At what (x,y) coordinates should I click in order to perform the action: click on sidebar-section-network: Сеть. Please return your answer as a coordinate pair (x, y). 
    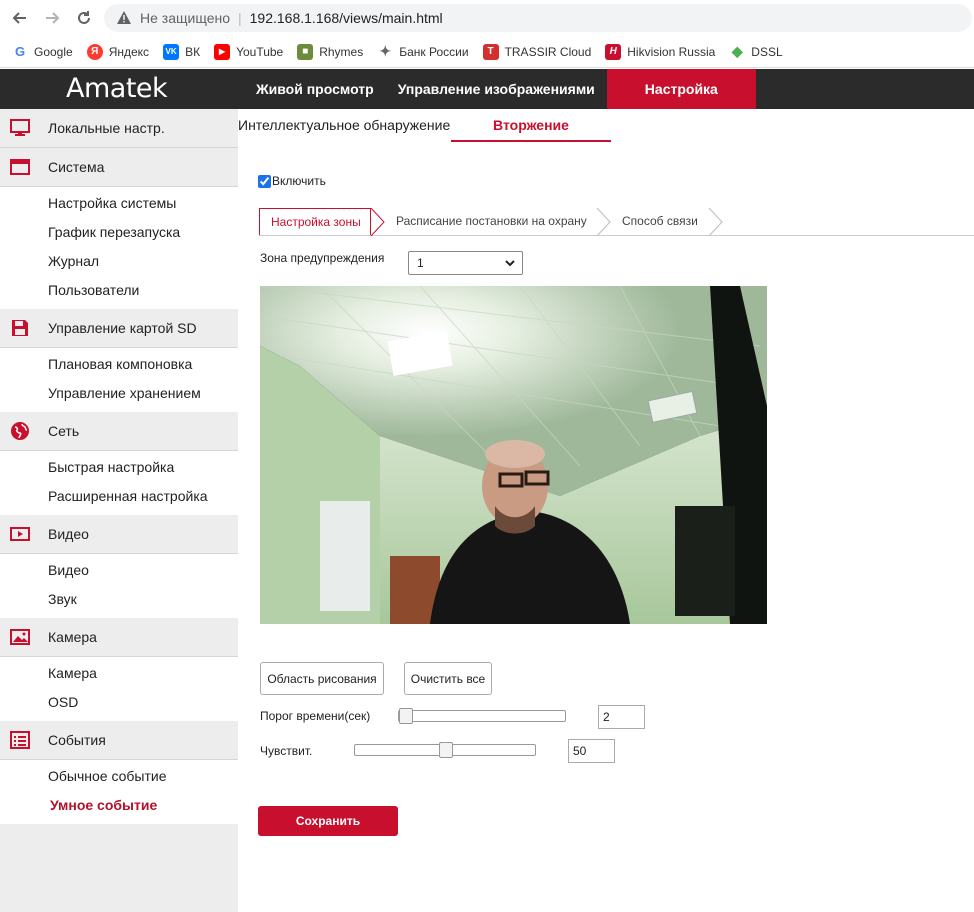
    Looking at the image, I should click on (119, 431).